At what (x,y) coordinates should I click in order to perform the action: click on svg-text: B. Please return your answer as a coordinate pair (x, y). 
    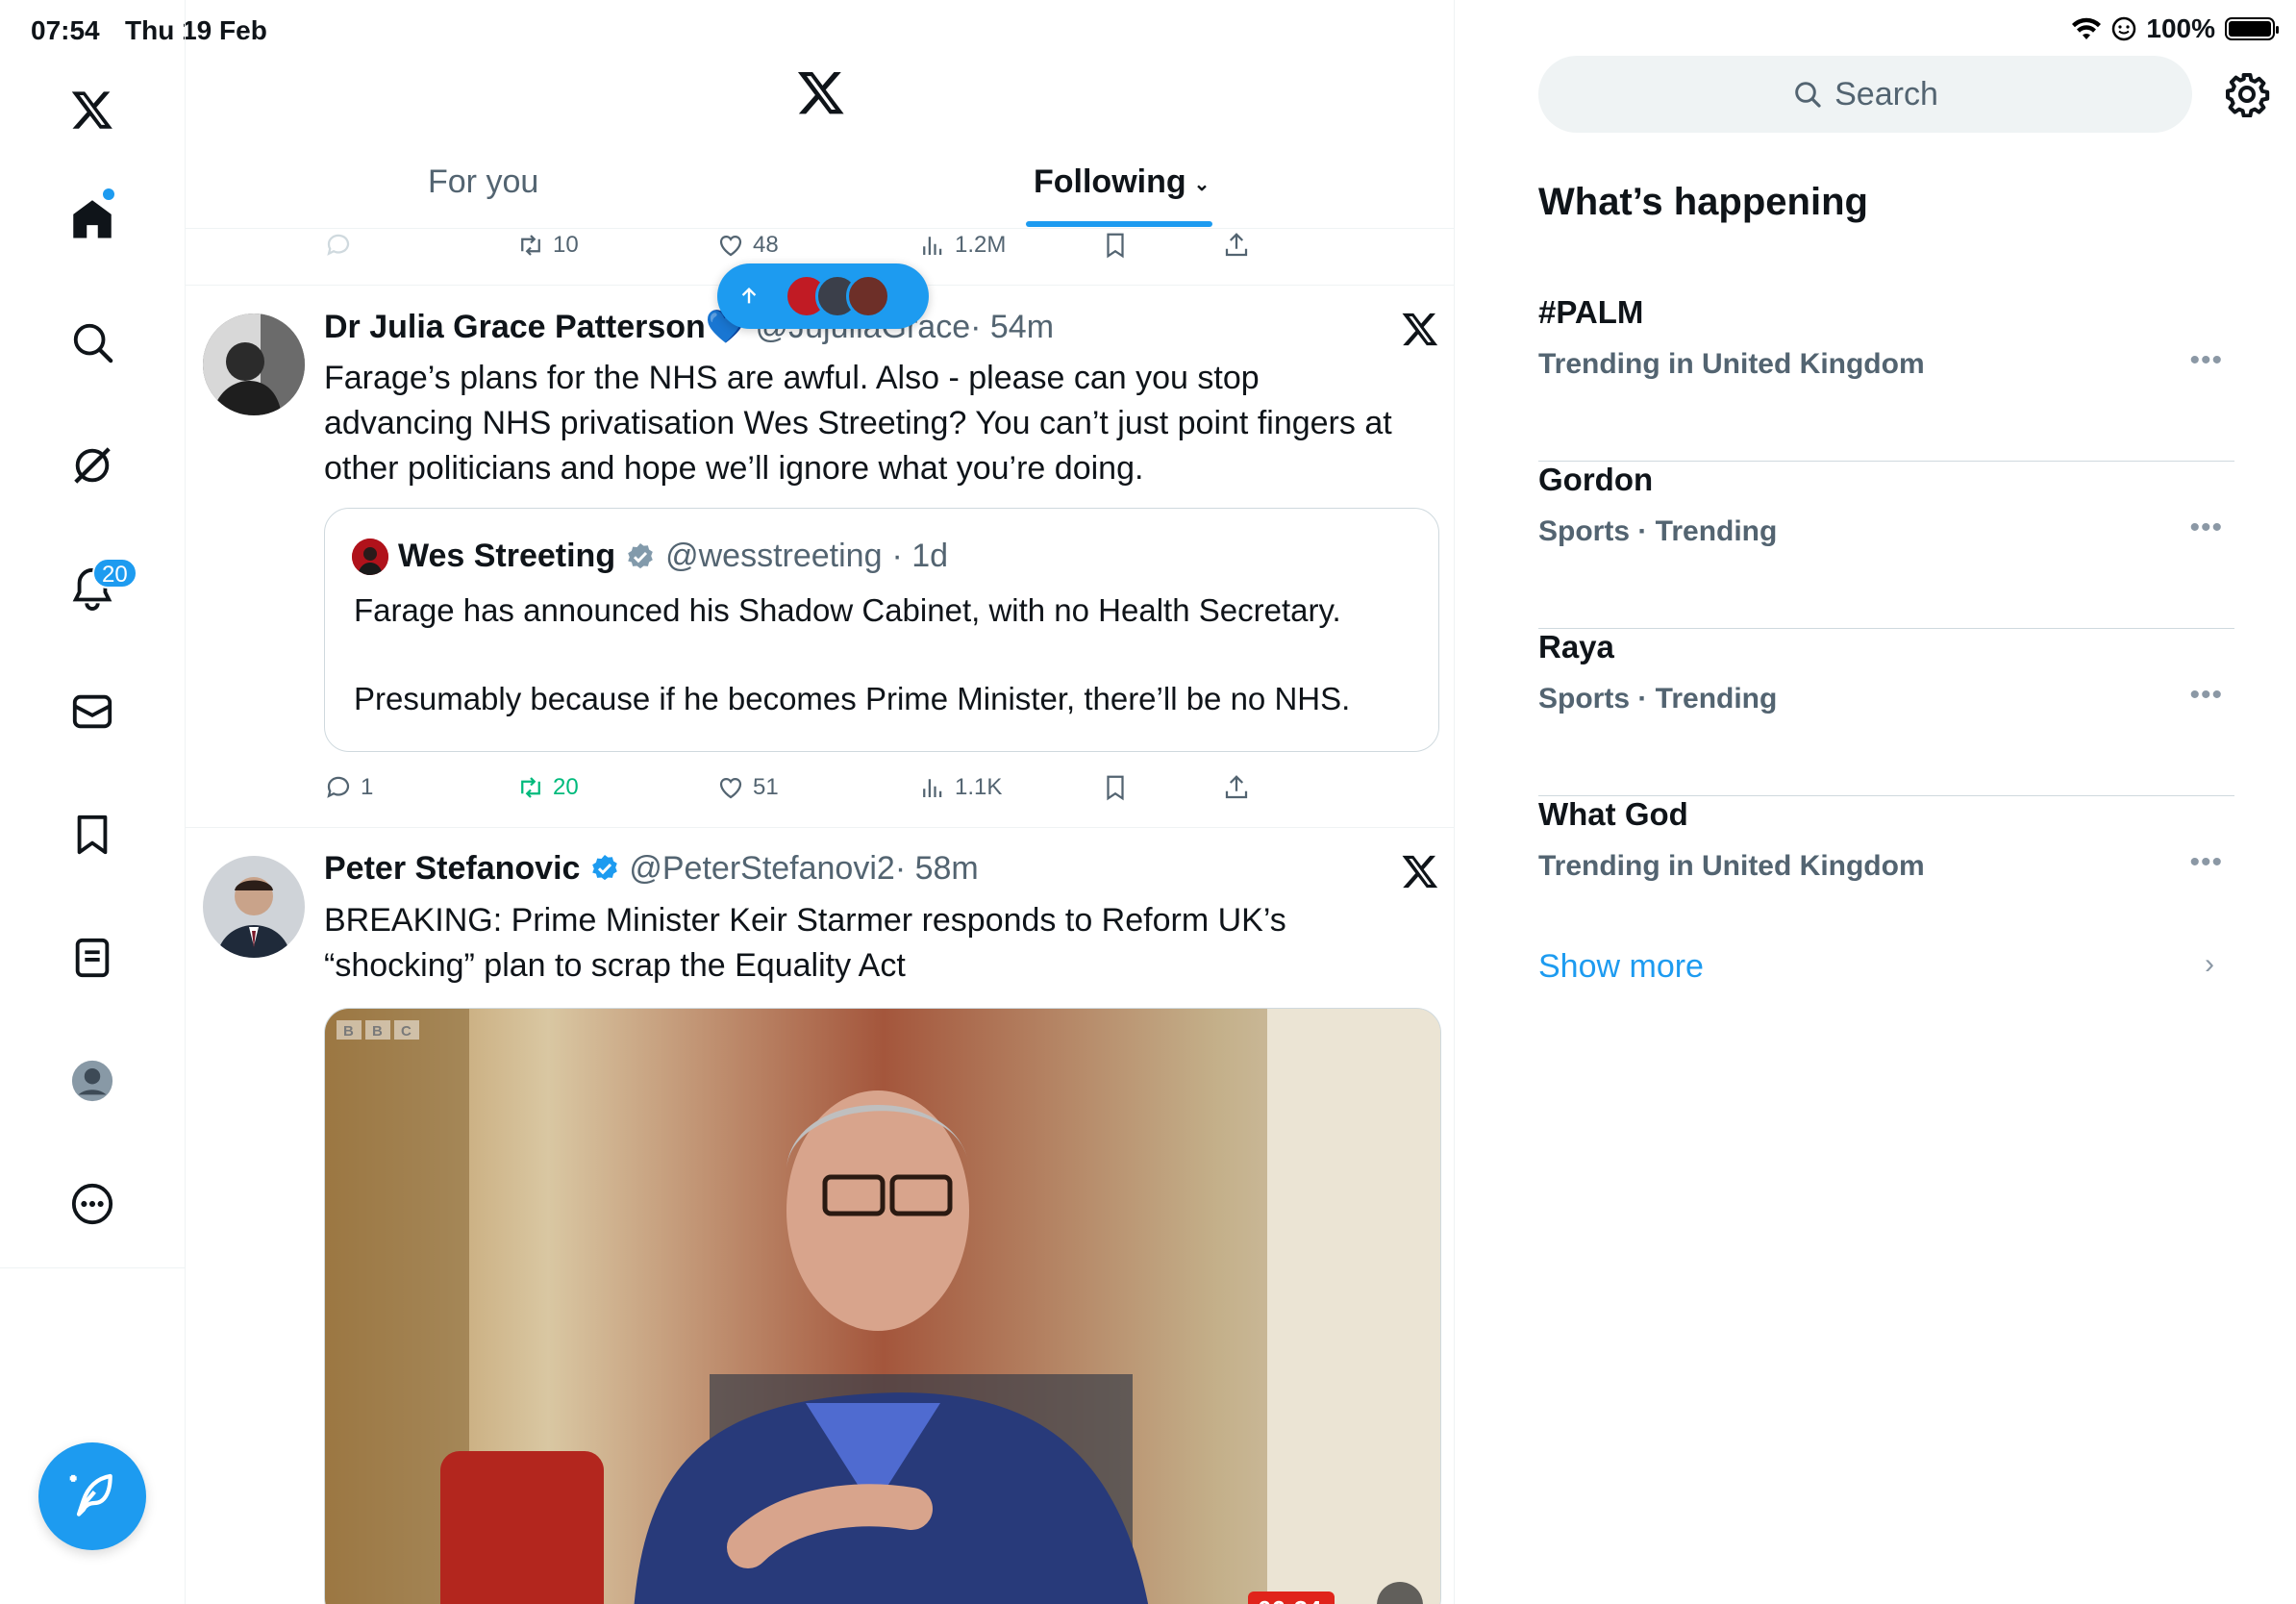
    Looking at the image, I should click on (377, 1031).